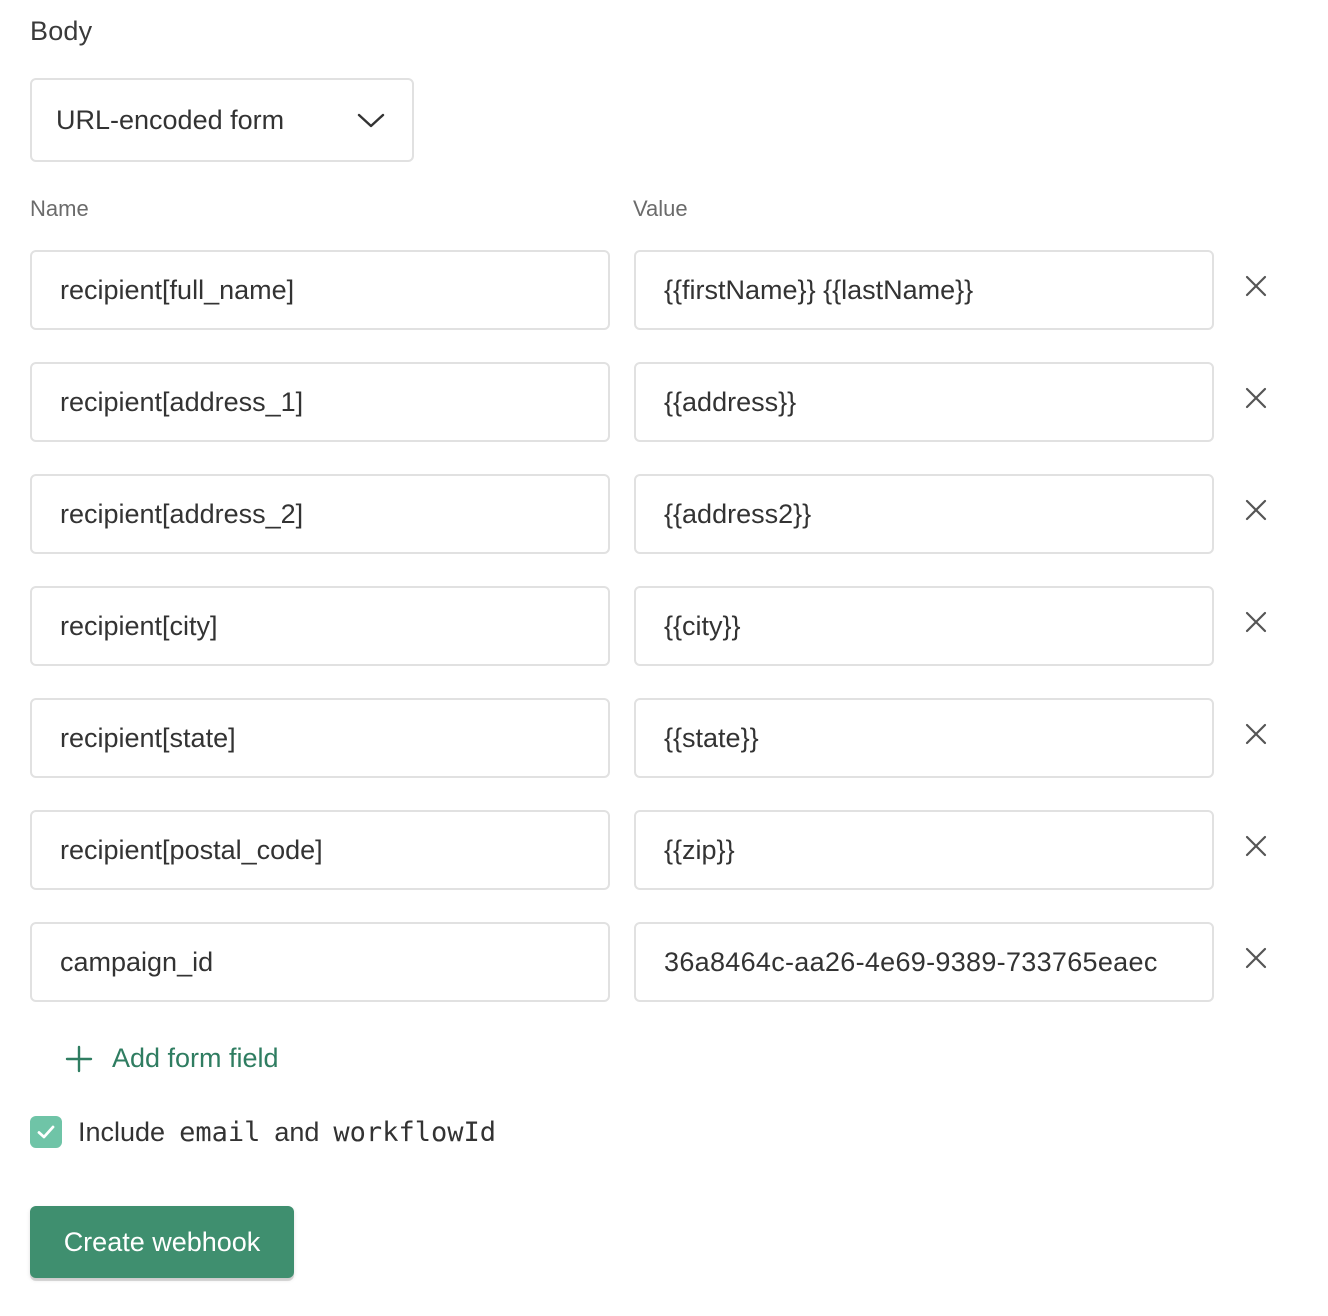 This screenshot has width=1328, height=1316. What do you see at coordinates (122, 1131) in the screenshot?
I see `include-prefix: Include` at bounding box center [122, 1131].